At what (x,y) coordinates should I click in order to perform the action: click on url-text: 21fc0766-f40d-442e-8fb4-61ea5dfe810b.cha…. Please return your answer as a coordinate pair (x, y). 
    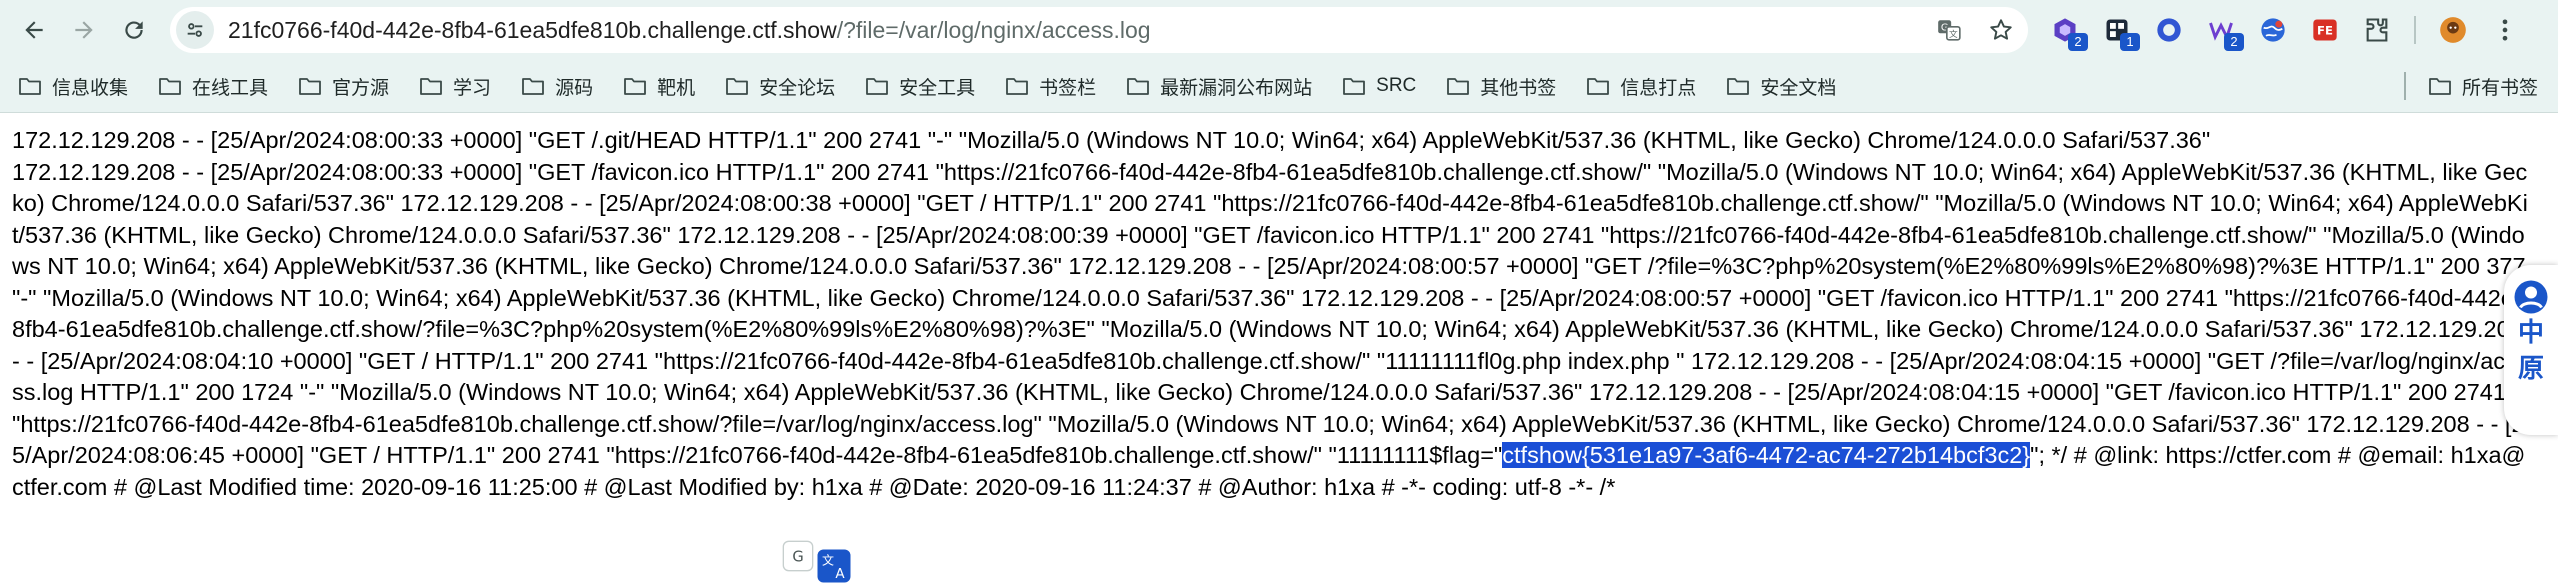
    Looking at the image, I should click on (689, 30).